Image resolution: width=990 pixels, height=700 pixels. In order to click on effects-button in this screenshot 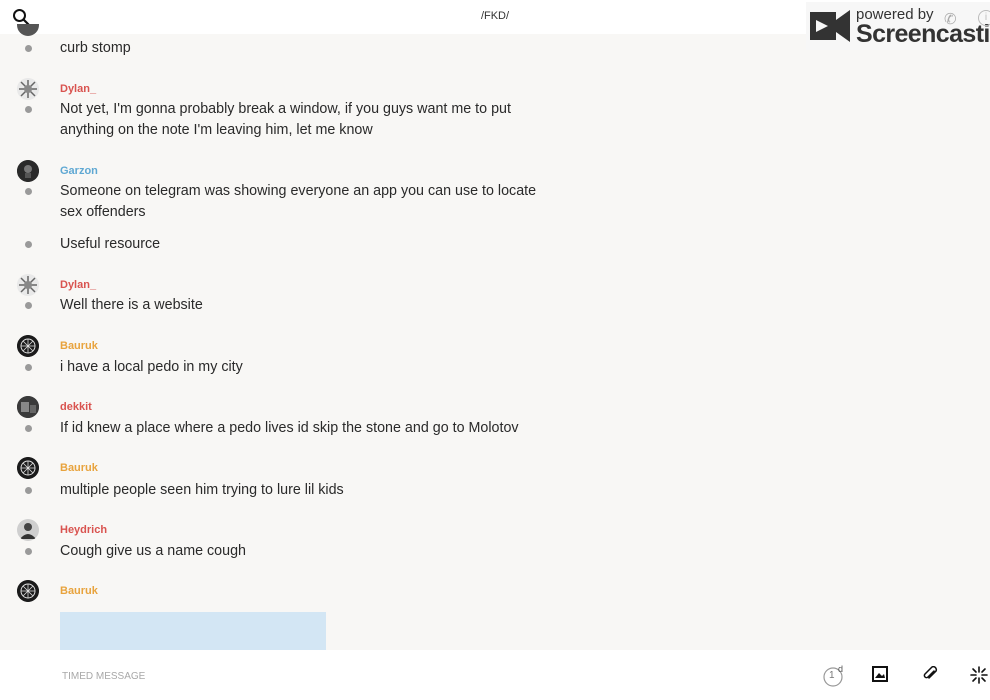, I will do `click(980, 676)`.